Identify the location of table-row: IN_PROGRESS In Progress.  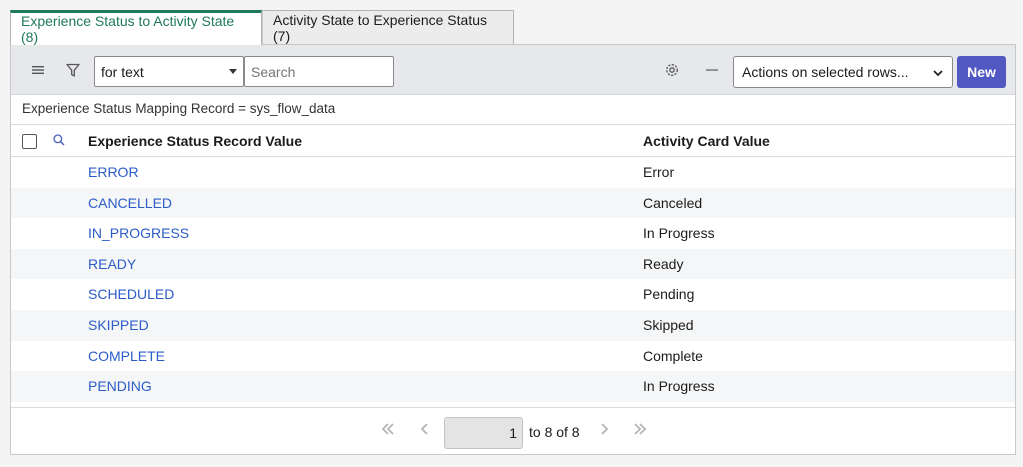
(513, 233).